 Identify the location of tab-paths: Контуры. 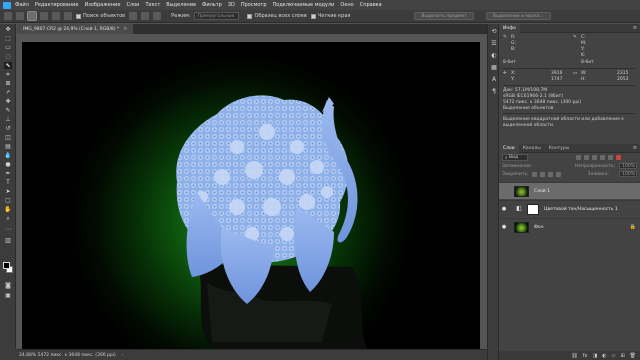
(559, 148).